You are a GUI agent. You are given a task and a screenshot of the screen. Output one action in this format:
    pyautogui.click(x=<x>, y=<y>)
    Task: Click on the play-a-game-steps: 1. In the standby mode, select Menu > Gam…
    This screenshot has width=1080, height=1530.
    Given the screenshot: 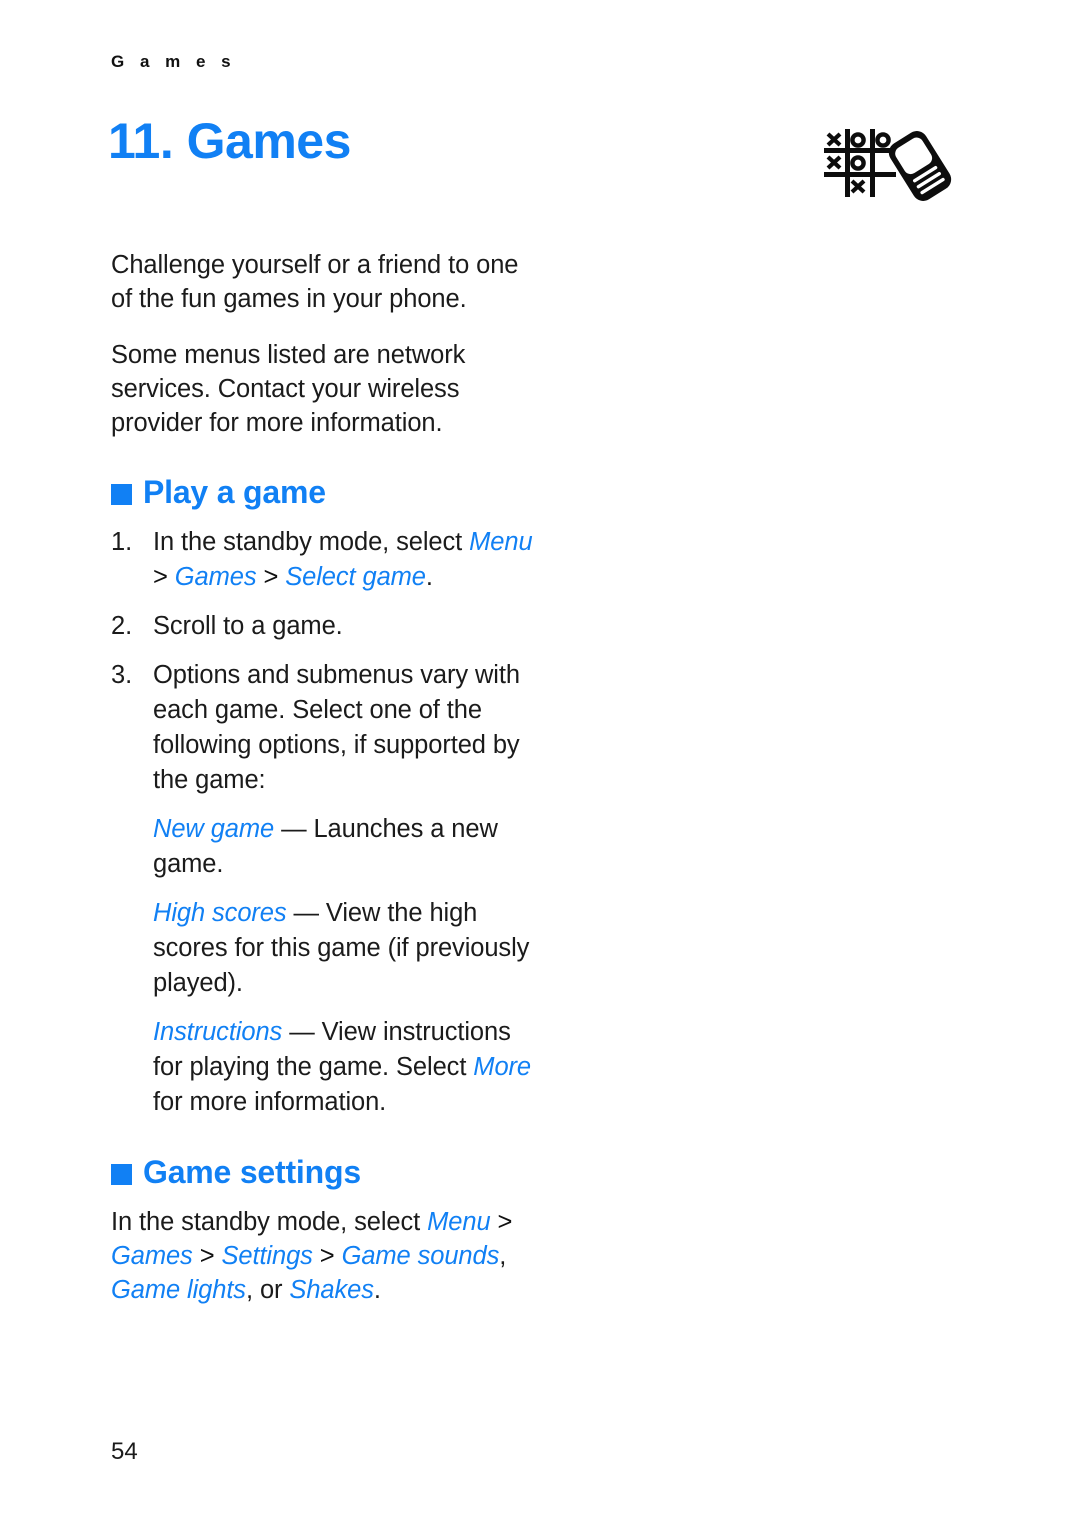 What is the action you would take?
    pyautogui.click(x=326, y=661)
    